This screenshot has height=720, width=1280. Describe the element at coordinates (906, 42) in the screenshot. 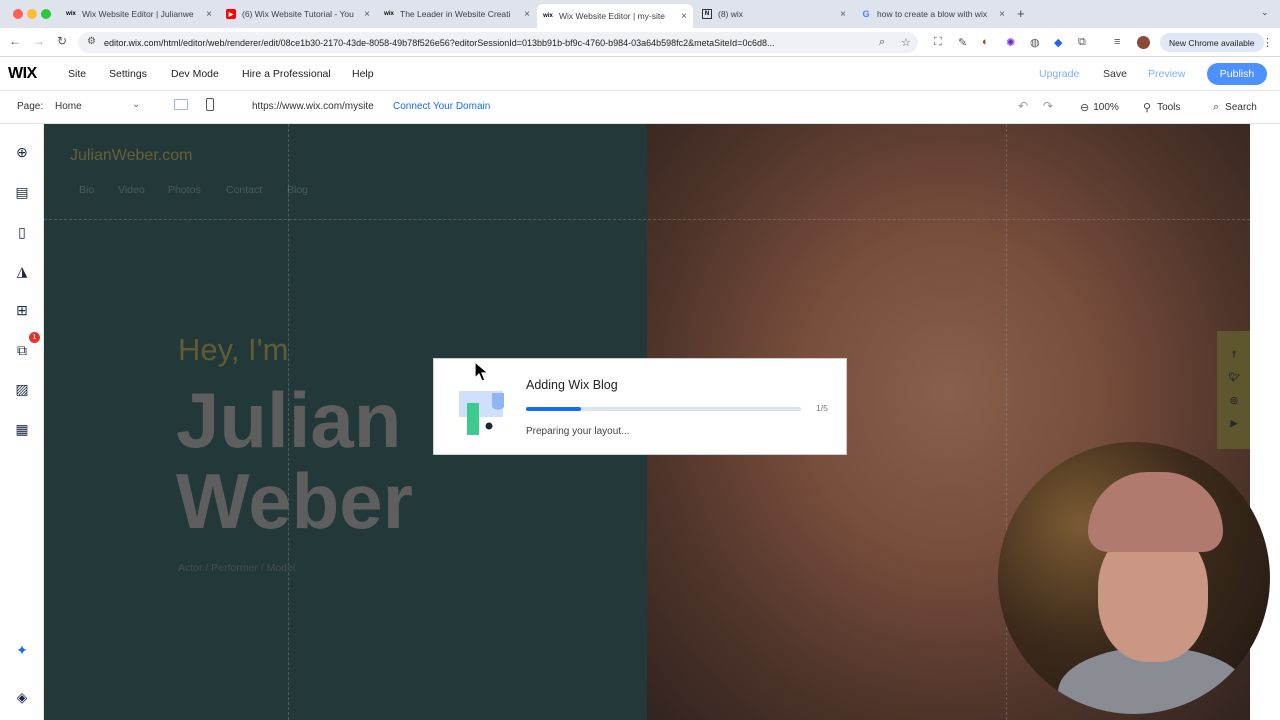

I see `bookmark-star-icon: ☆` at that location.